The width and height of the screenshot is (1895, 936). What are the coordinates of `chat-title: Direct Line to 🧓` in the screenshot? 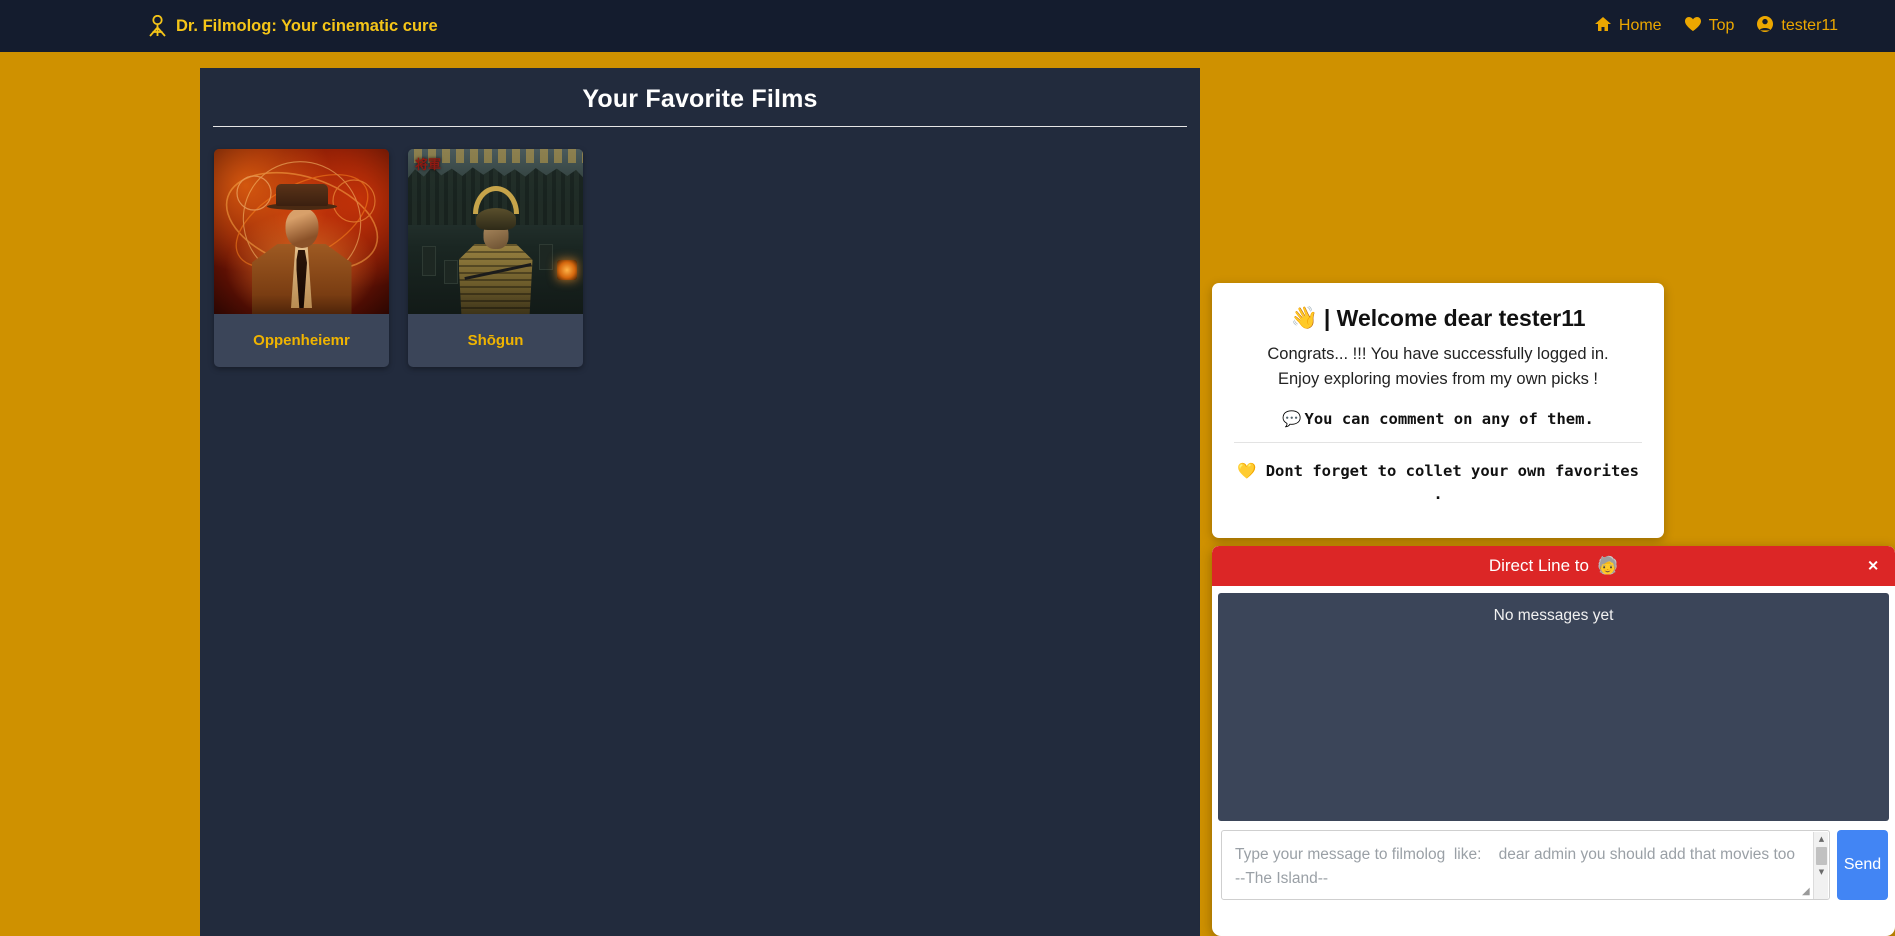 It's located at (1553, 566).